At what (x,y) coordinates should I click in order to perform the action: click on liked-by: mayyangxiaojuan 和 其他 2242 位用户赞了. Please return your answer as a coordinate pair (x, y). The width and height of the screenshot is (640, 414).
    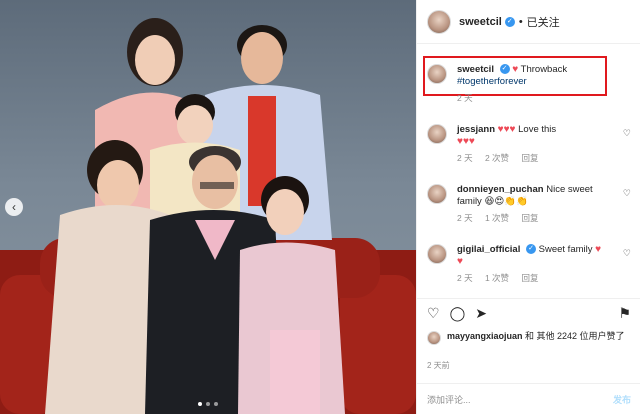
    Looking at the image, I should click on (532, 338).